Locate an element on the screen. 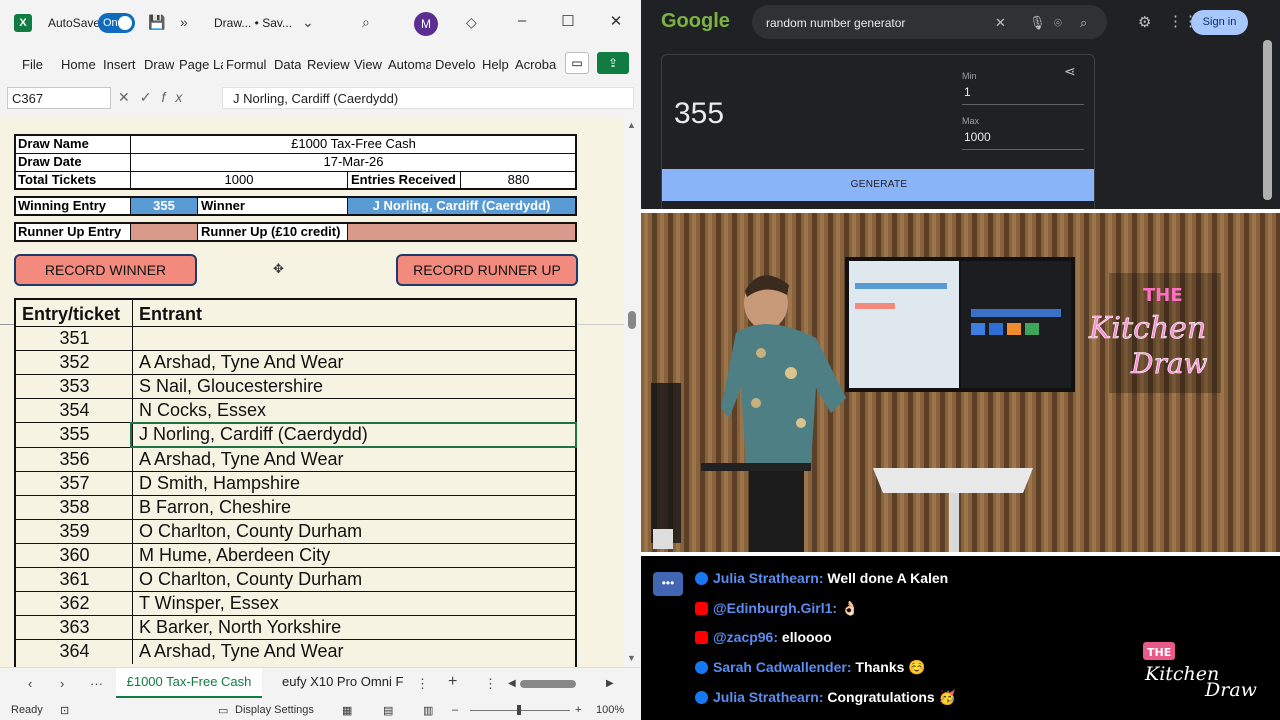  tab-data: Data is located at coordinates (287, 64).